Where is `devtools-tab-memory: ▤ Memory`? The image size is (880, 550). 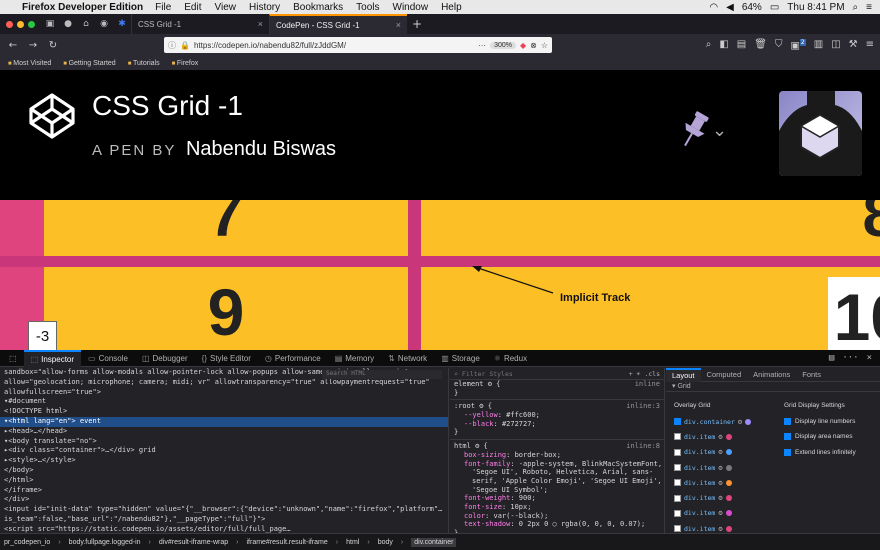
devtools-tab-memory: ▤ Memory is located at coordinates (354, 358).